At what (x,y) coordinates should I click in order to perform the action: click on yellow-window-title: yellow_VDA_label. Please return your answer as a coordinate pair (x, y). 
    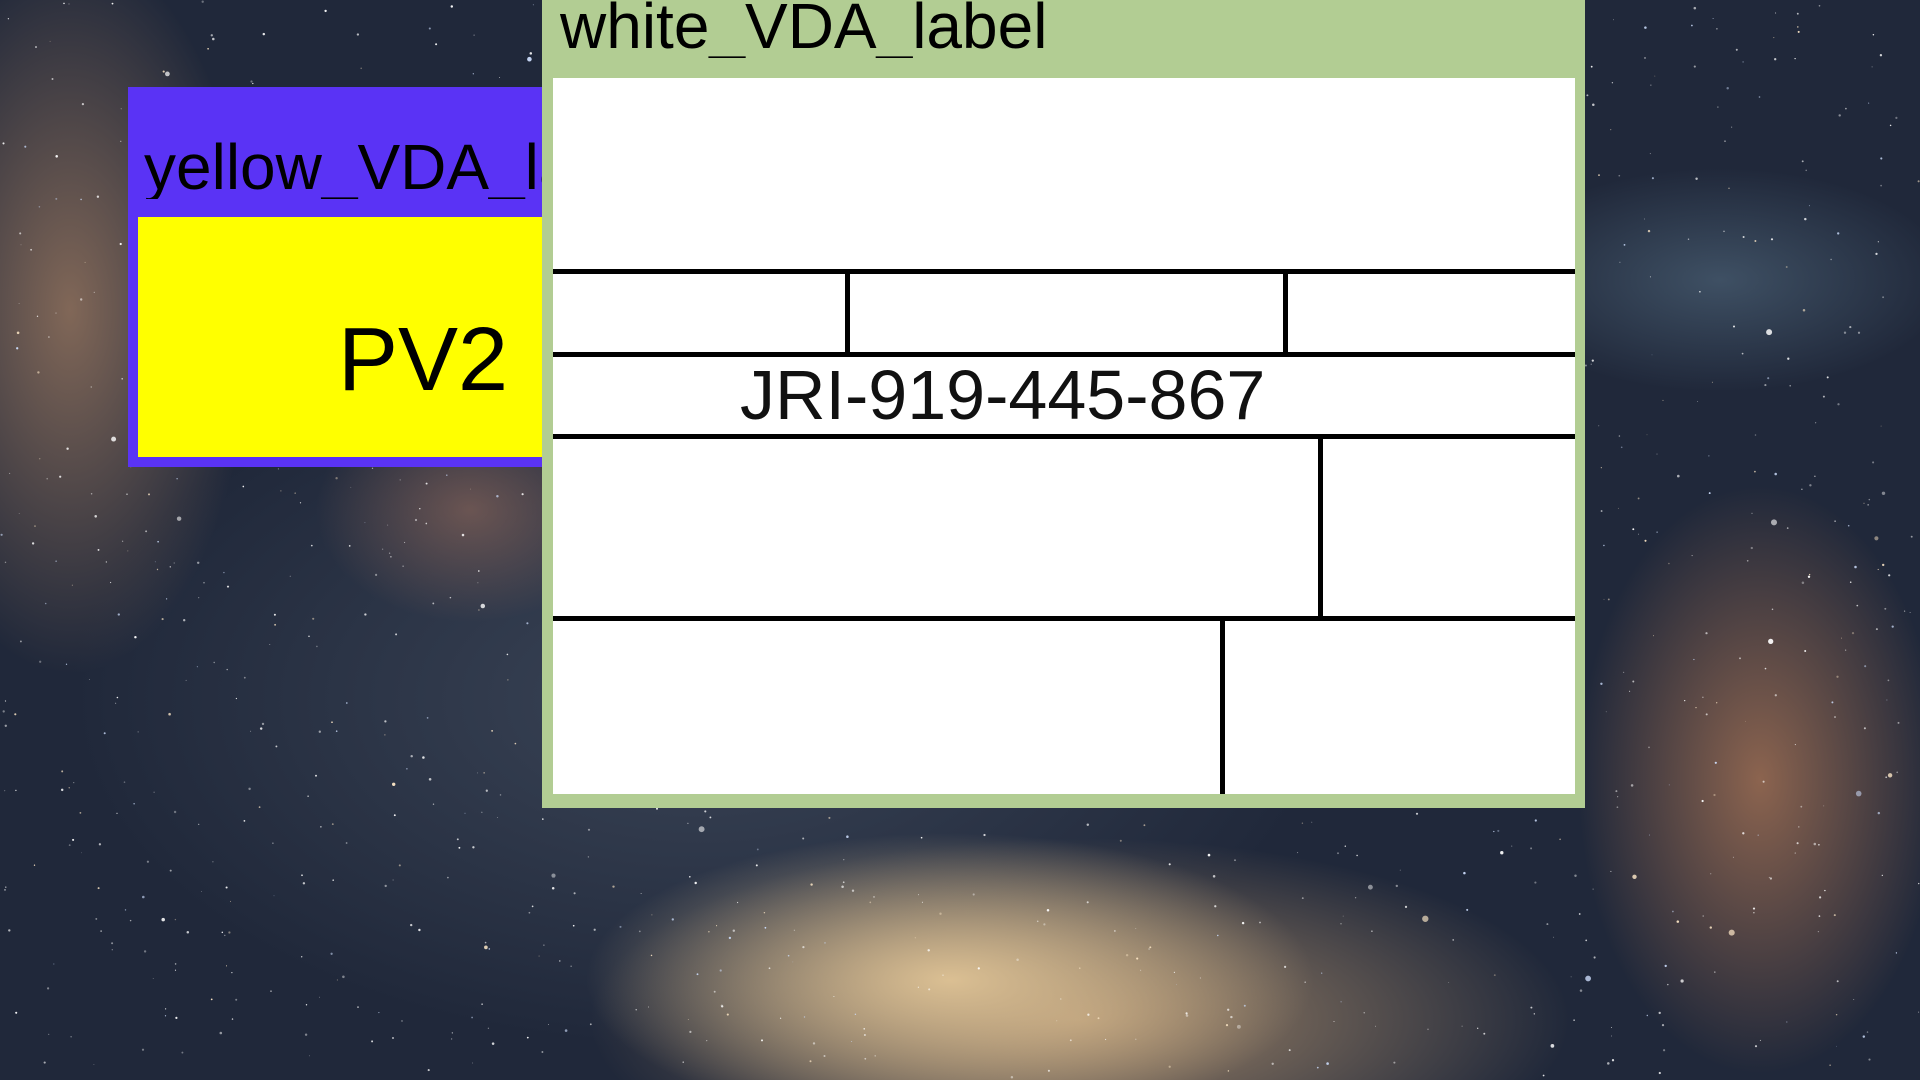
    Looking at the image, I should click on (354, 167).